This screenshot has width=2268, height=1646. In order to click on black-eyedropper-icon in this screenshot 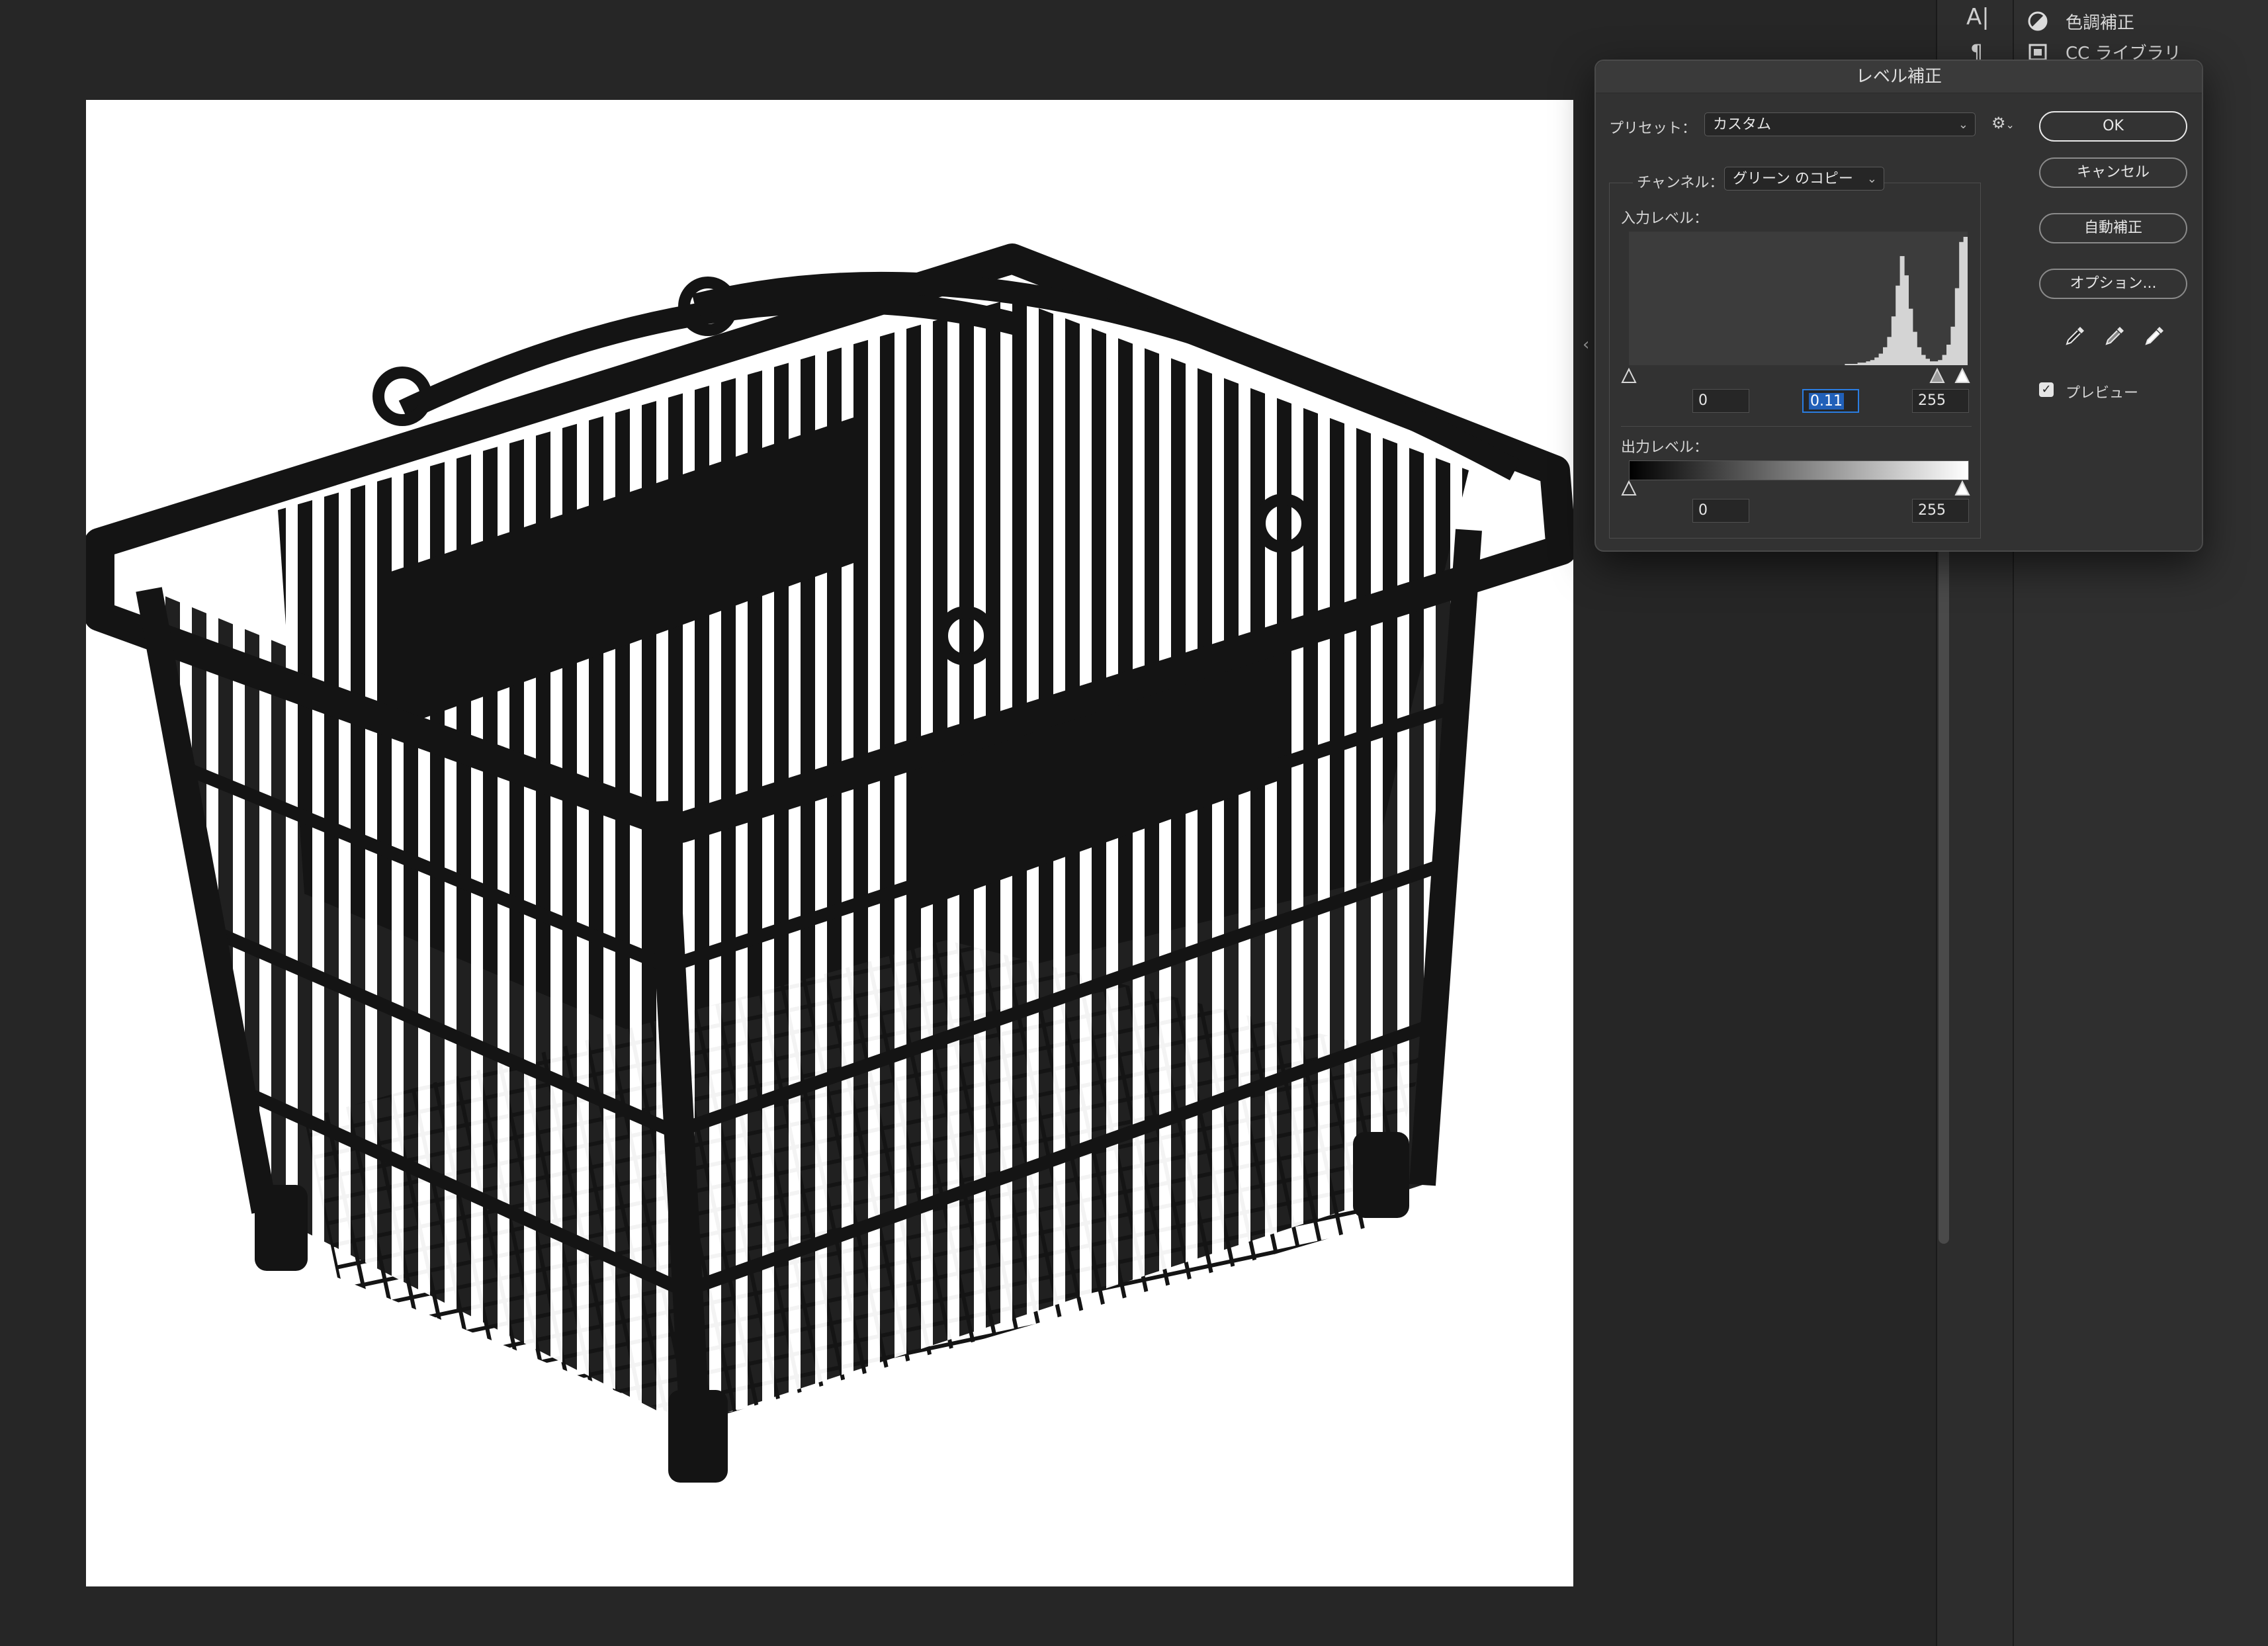, I will do `click(2075, 336)`.